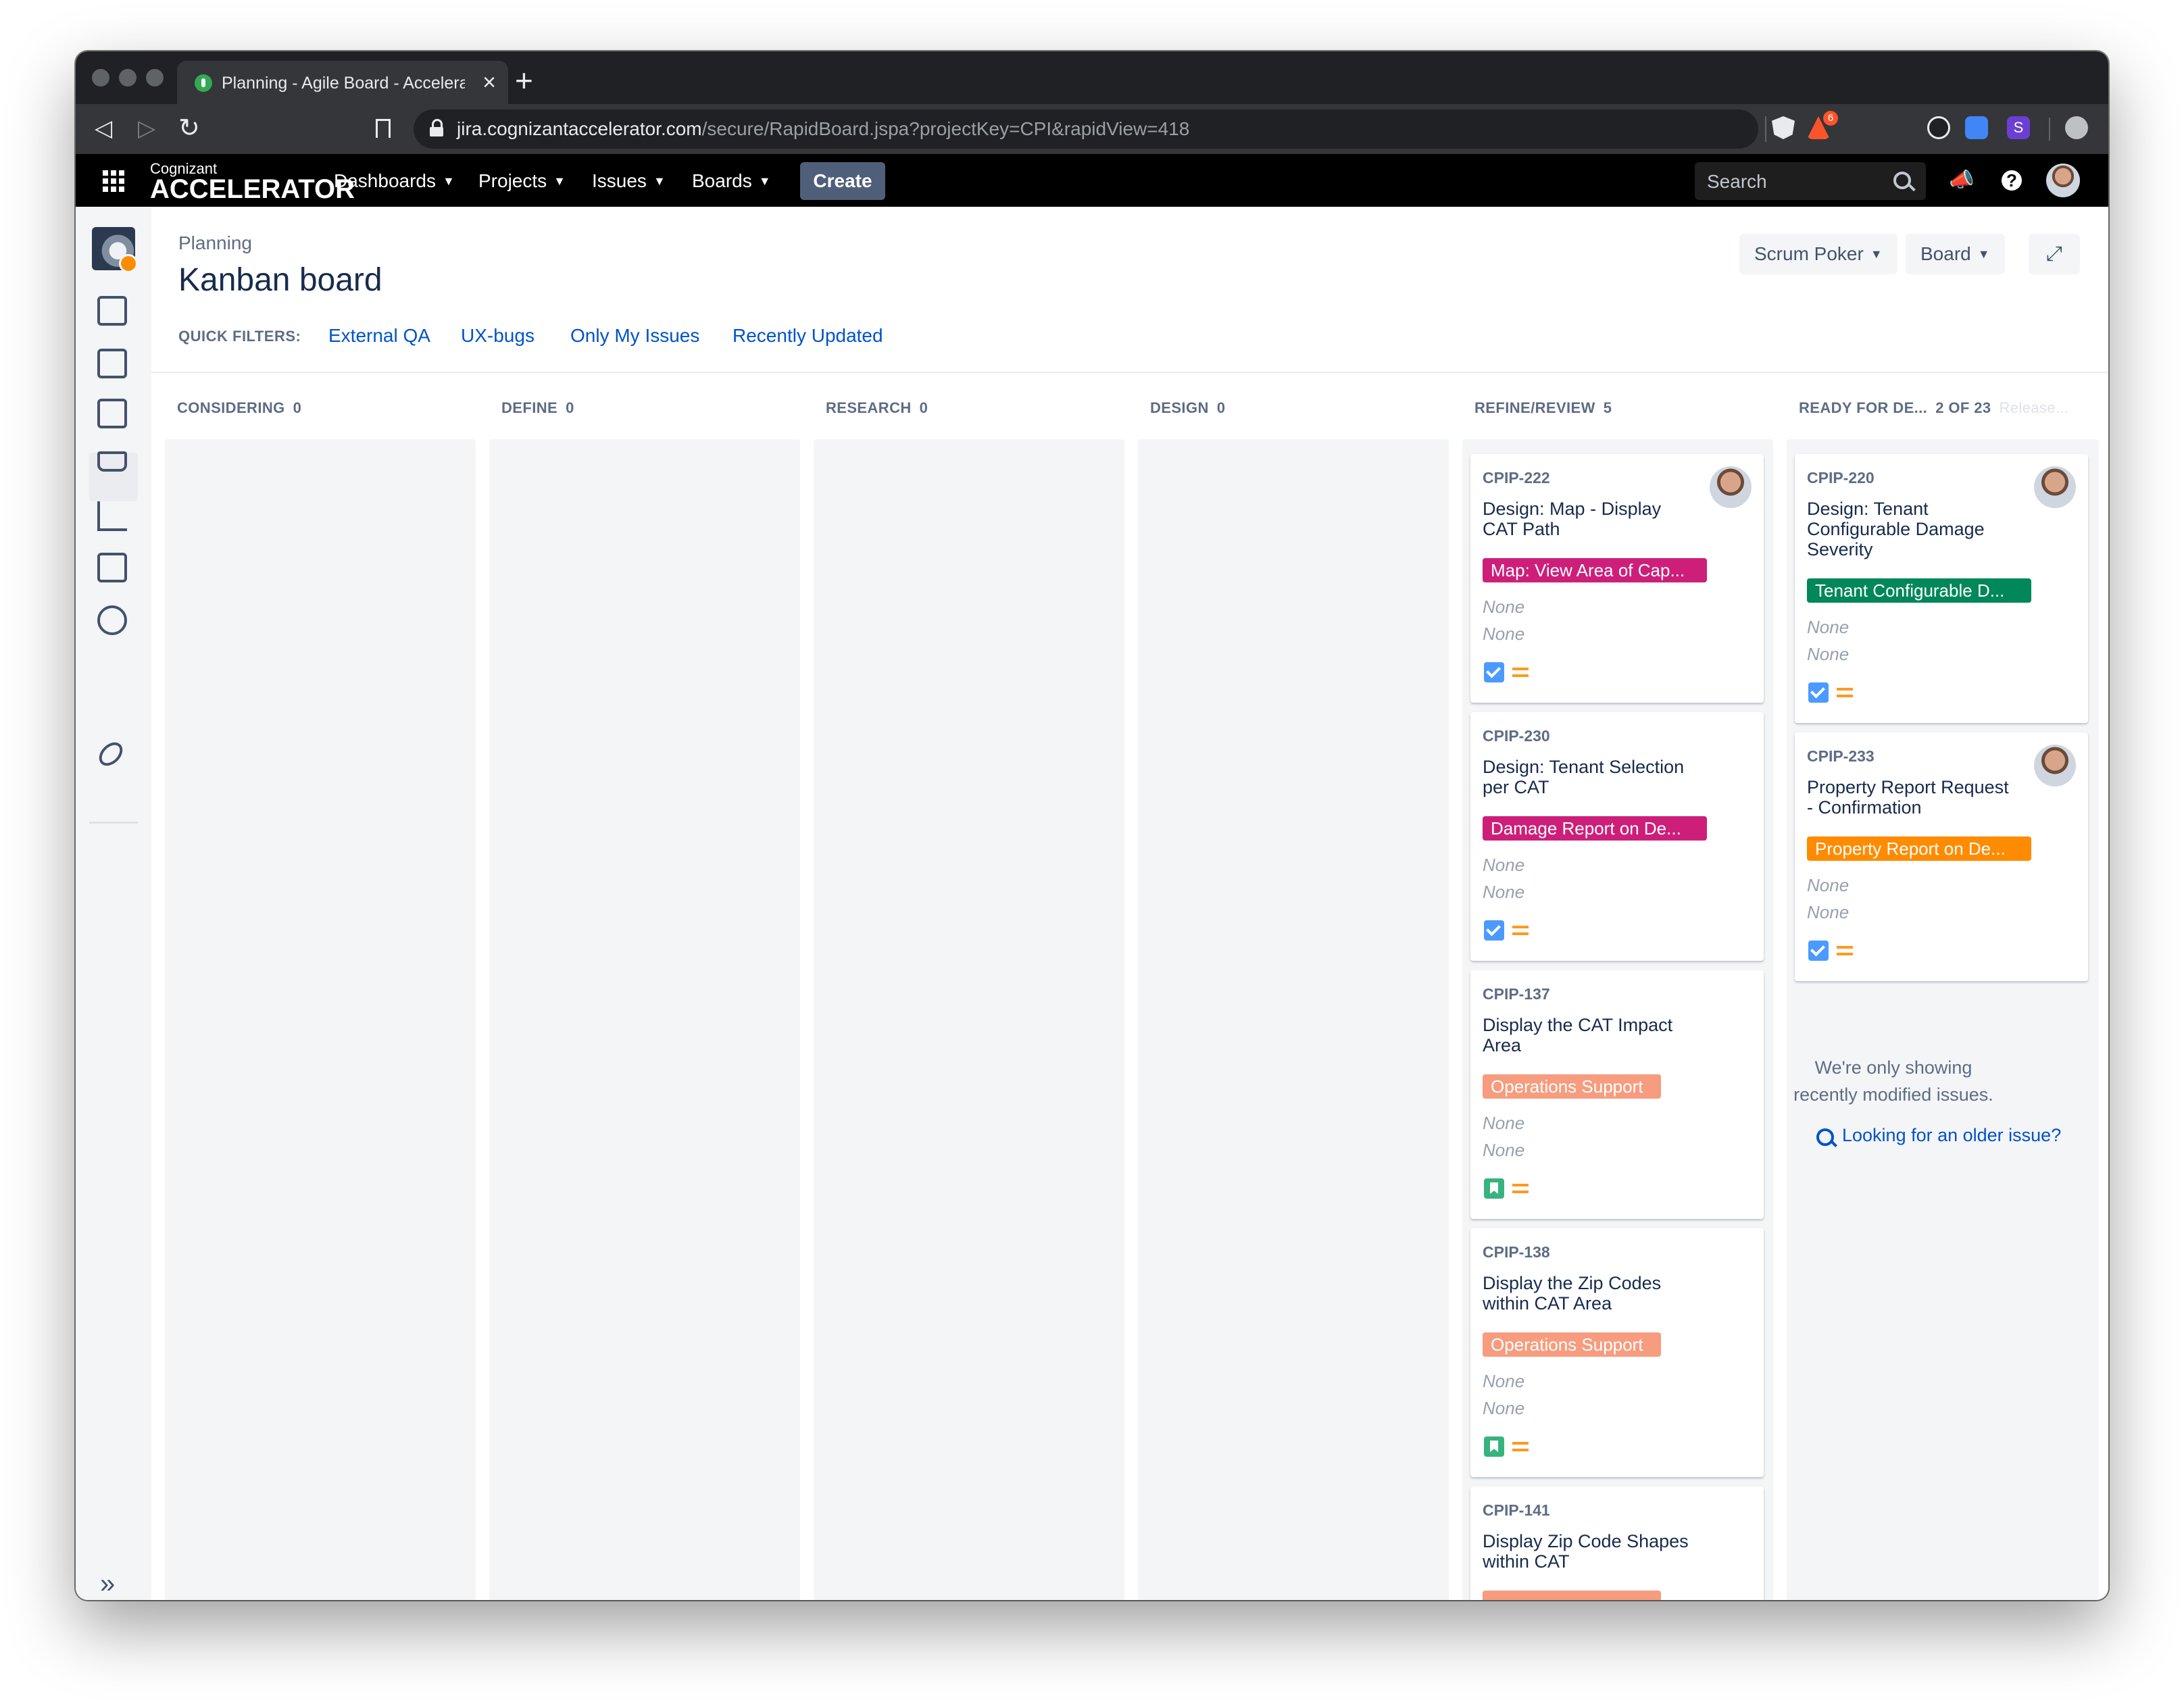  I want to click on issue-key: CPIP-137, so click(1517, 994).